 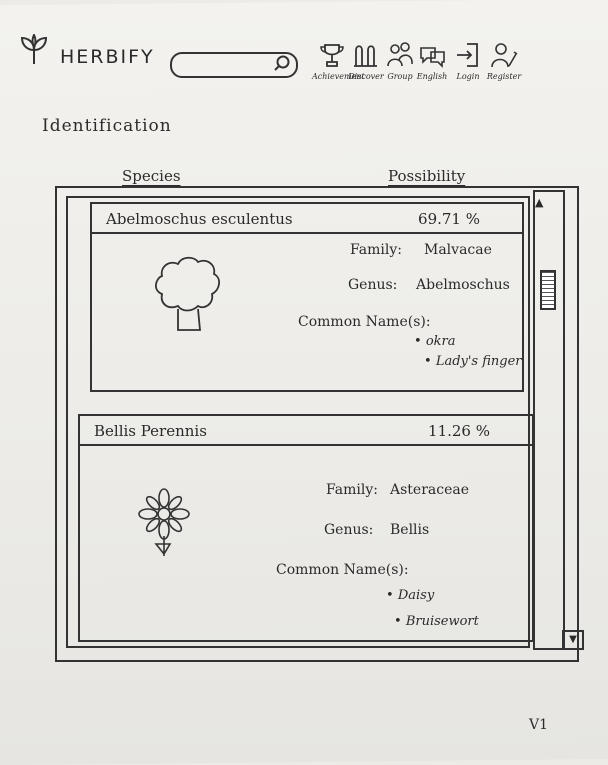 I want to click on common-name-item: • okra, so click(x=435, y=341).